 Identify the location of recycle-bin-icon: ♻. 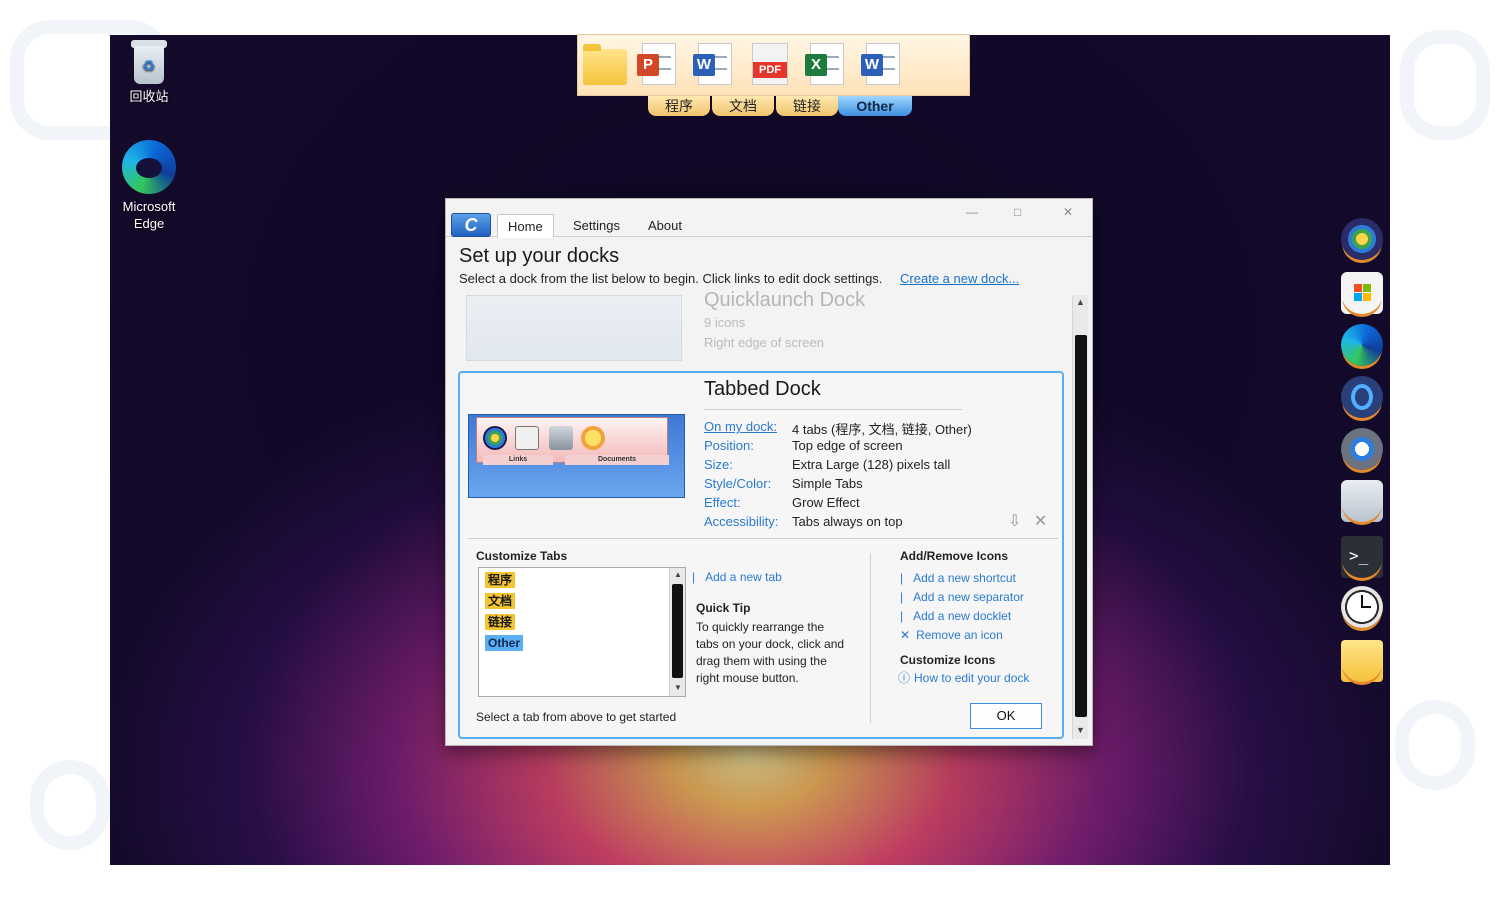
(149, 62).